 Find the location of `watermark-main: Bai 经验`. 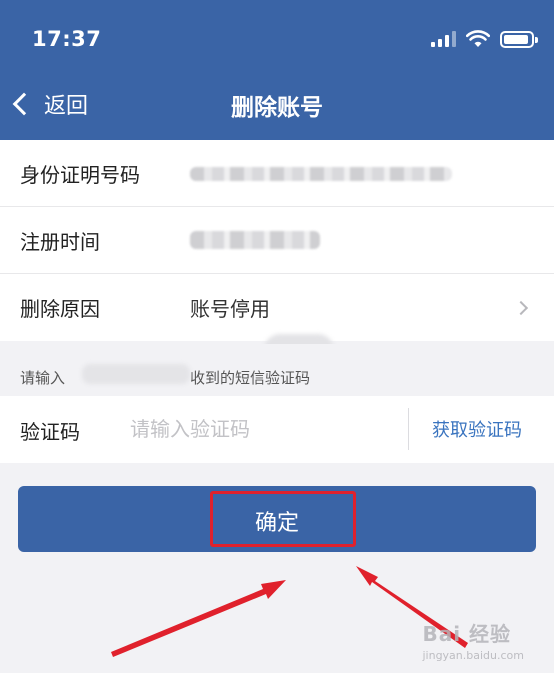

watermark-main: Bai 经验 is located at coordinates (467, 634).